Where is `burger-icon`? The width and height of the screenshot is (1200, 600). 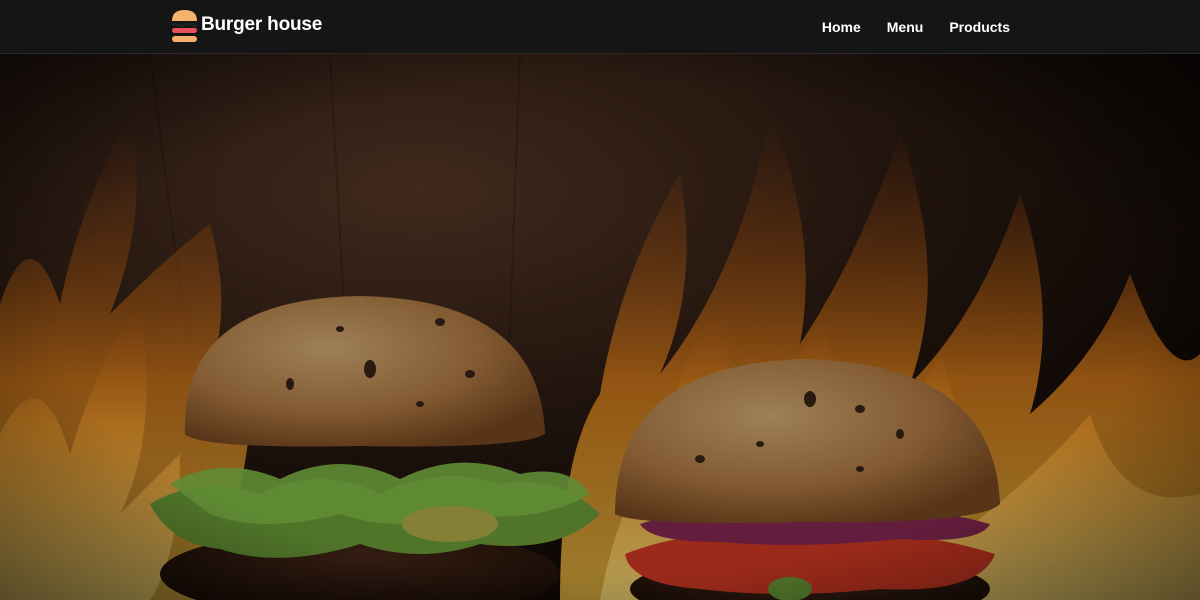
burger-icon is located at coordinates (184, 26).